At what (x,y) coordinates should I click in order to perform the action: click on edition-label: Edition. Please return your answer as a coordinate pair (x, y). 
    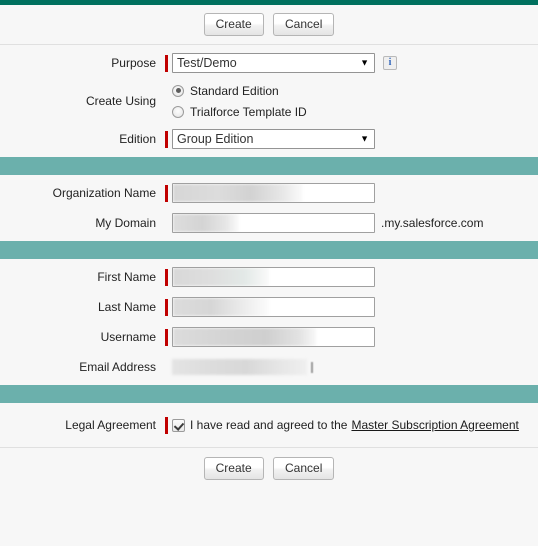
    Looking at the image, I should click on (137, 139).